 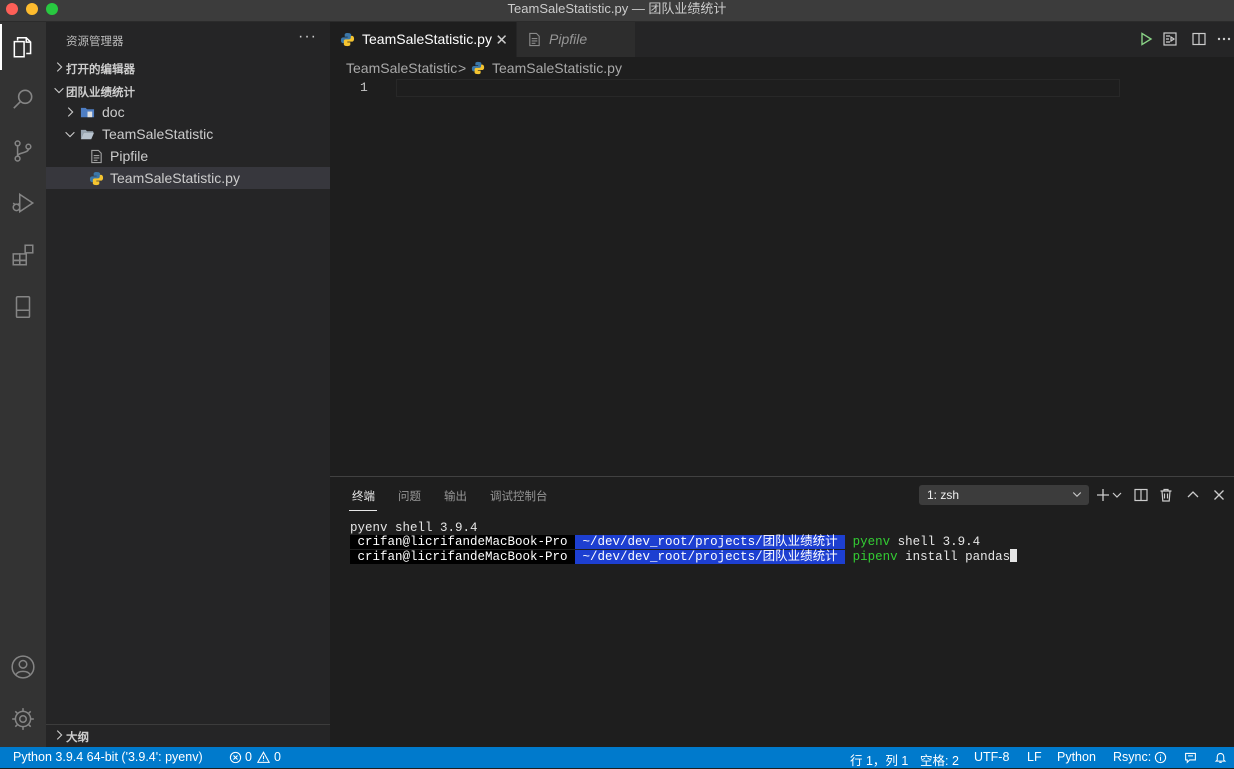 What do you see at coordinates (943, 495) in the screenshot?
I see `terminal-select-value: 1: zsh` at bounding box center [943, 495].